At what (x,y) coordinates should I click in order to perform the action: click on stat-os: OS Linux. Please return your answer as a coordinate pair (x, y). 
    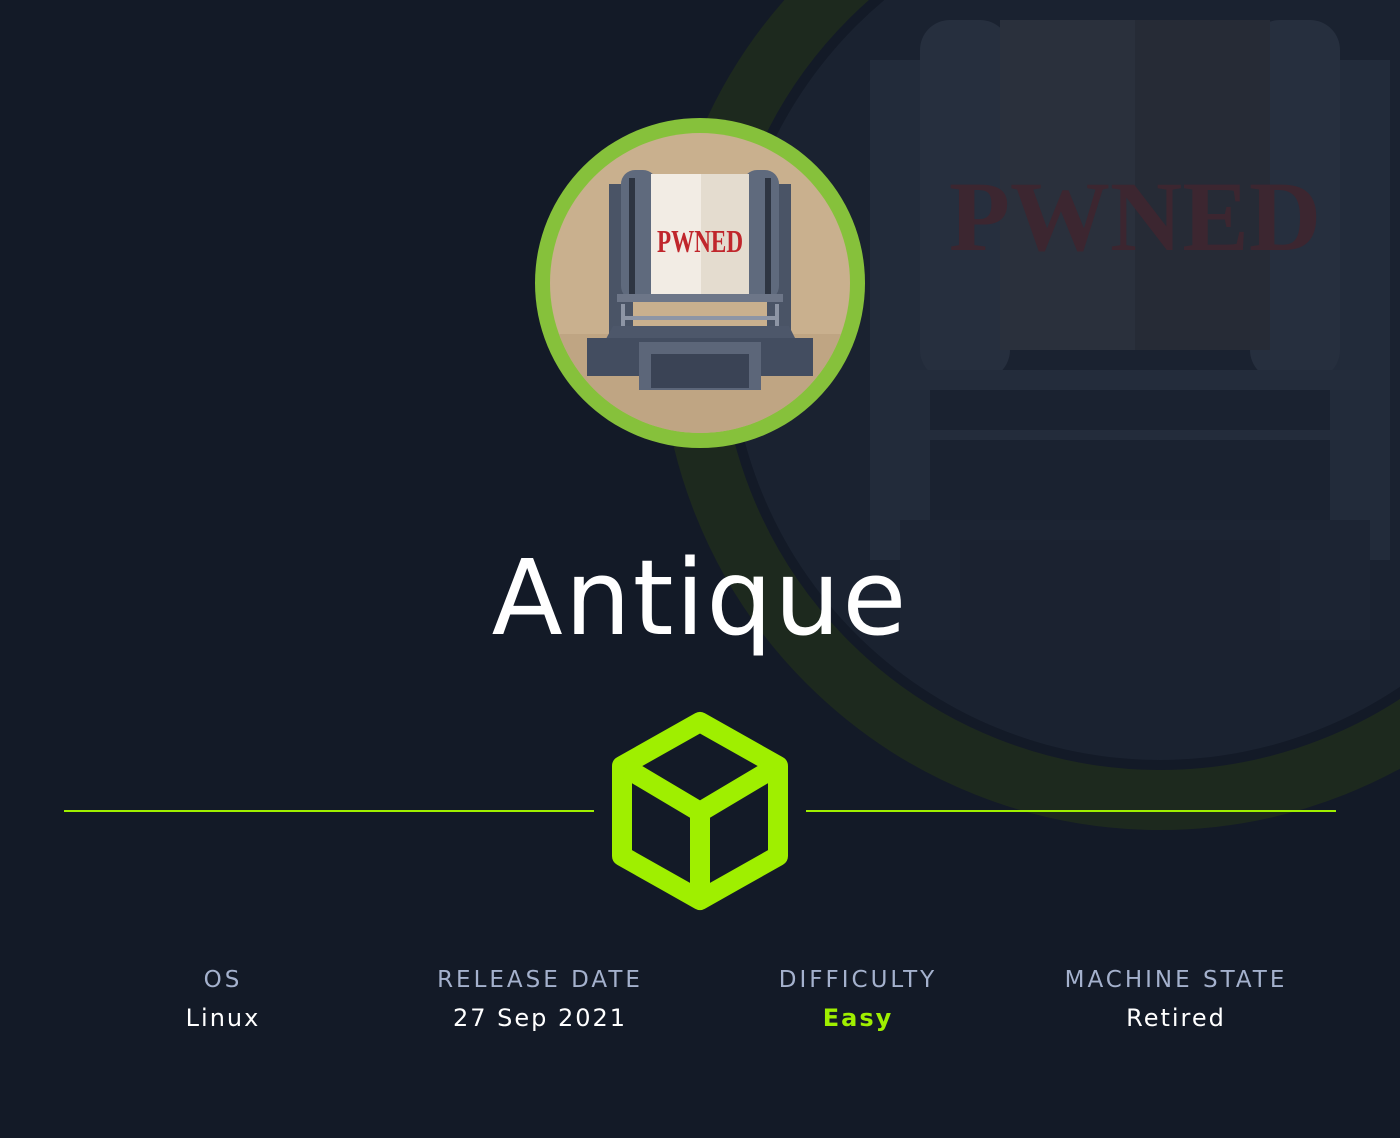
    Looking at the image, I should click on (223, 1000).